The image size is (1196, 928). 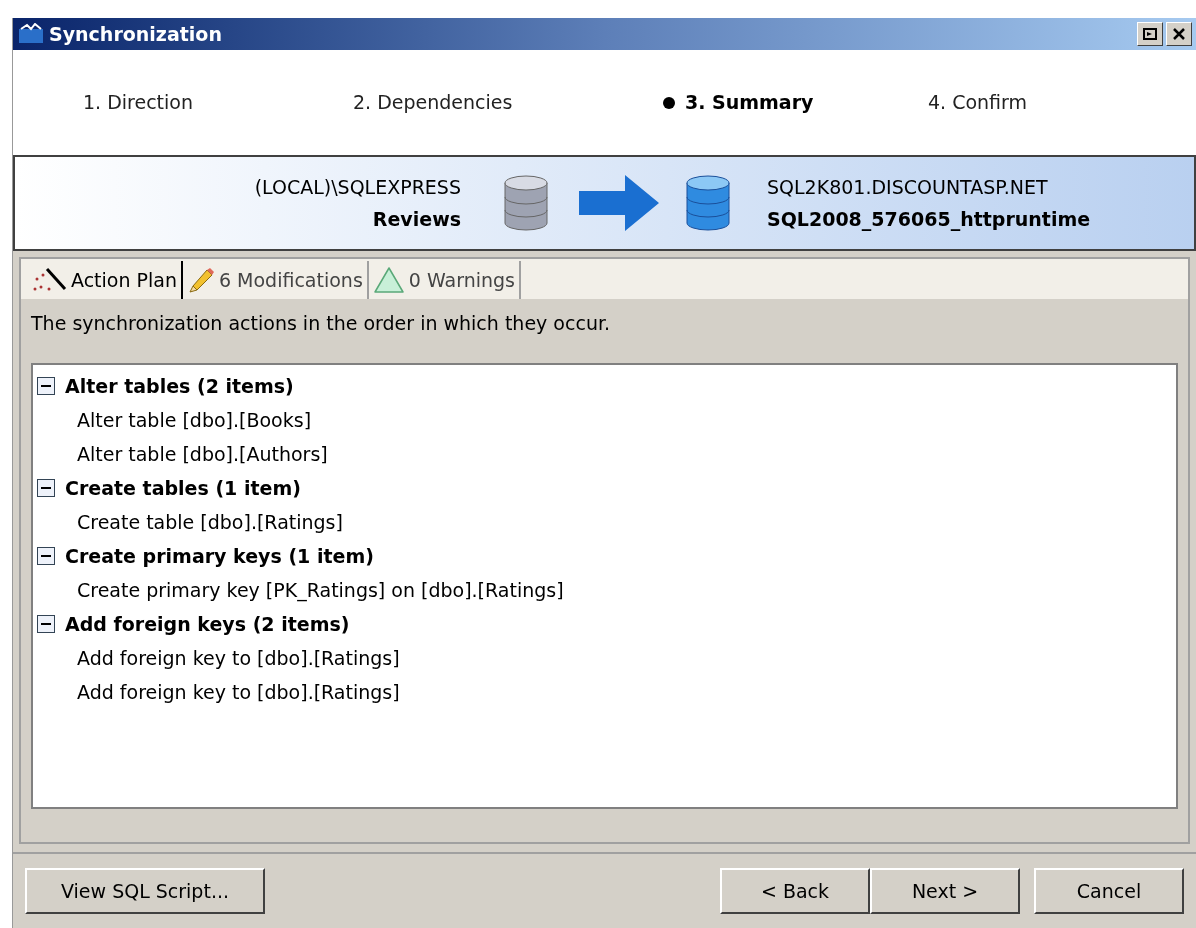 I want to click on source-server: (LOCAL)\SQLEXPRESS, so click(x=357, y=187).